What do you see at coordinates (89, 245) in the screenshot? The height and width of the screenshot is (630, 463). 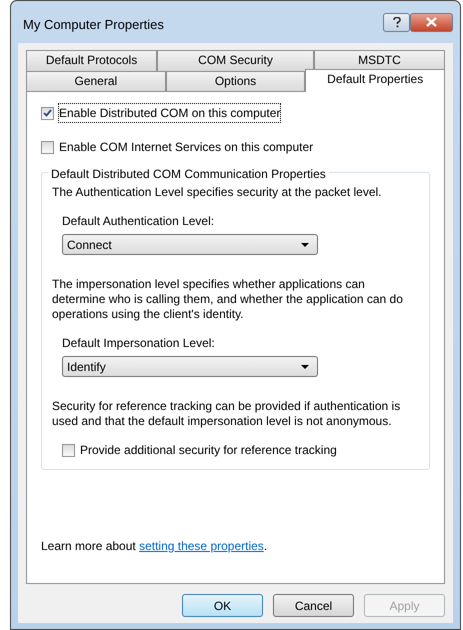 I see `dropdown-value: Connect` at bounding box center [89, 245].